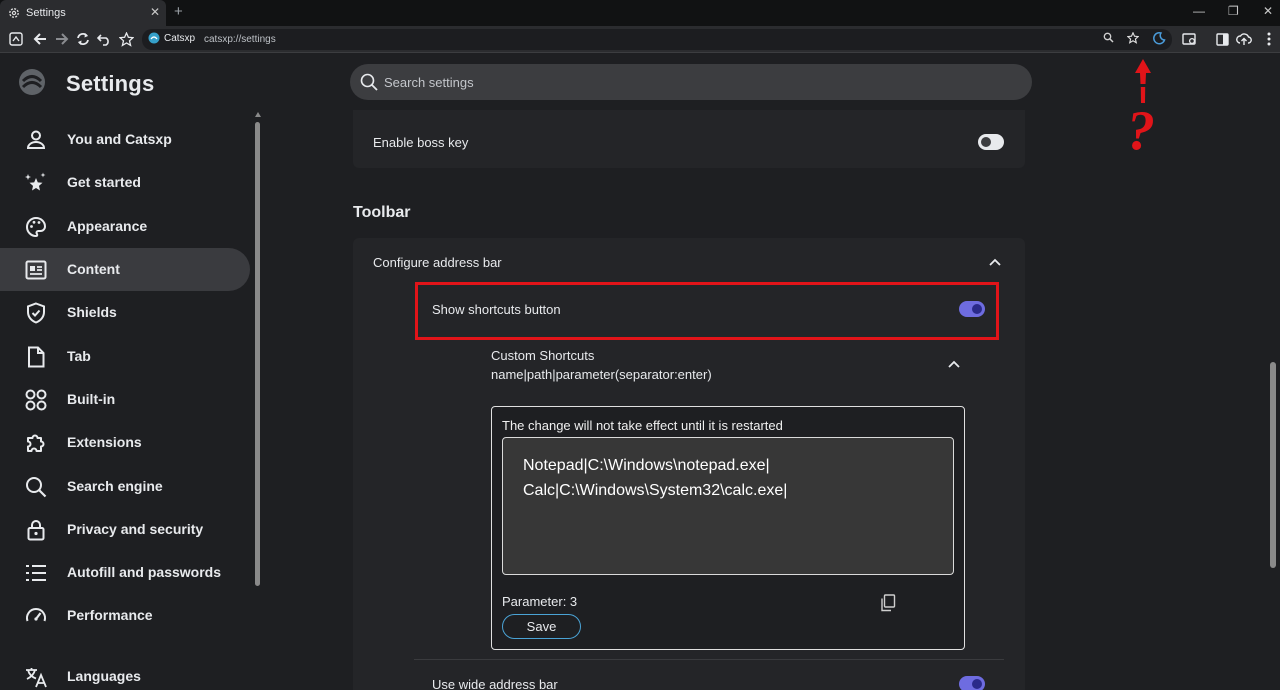 This screenshot has height=690, width=1280. Describe the element at coordinates (888, 603) in the screenshot. I see `copy-icon` at that location.